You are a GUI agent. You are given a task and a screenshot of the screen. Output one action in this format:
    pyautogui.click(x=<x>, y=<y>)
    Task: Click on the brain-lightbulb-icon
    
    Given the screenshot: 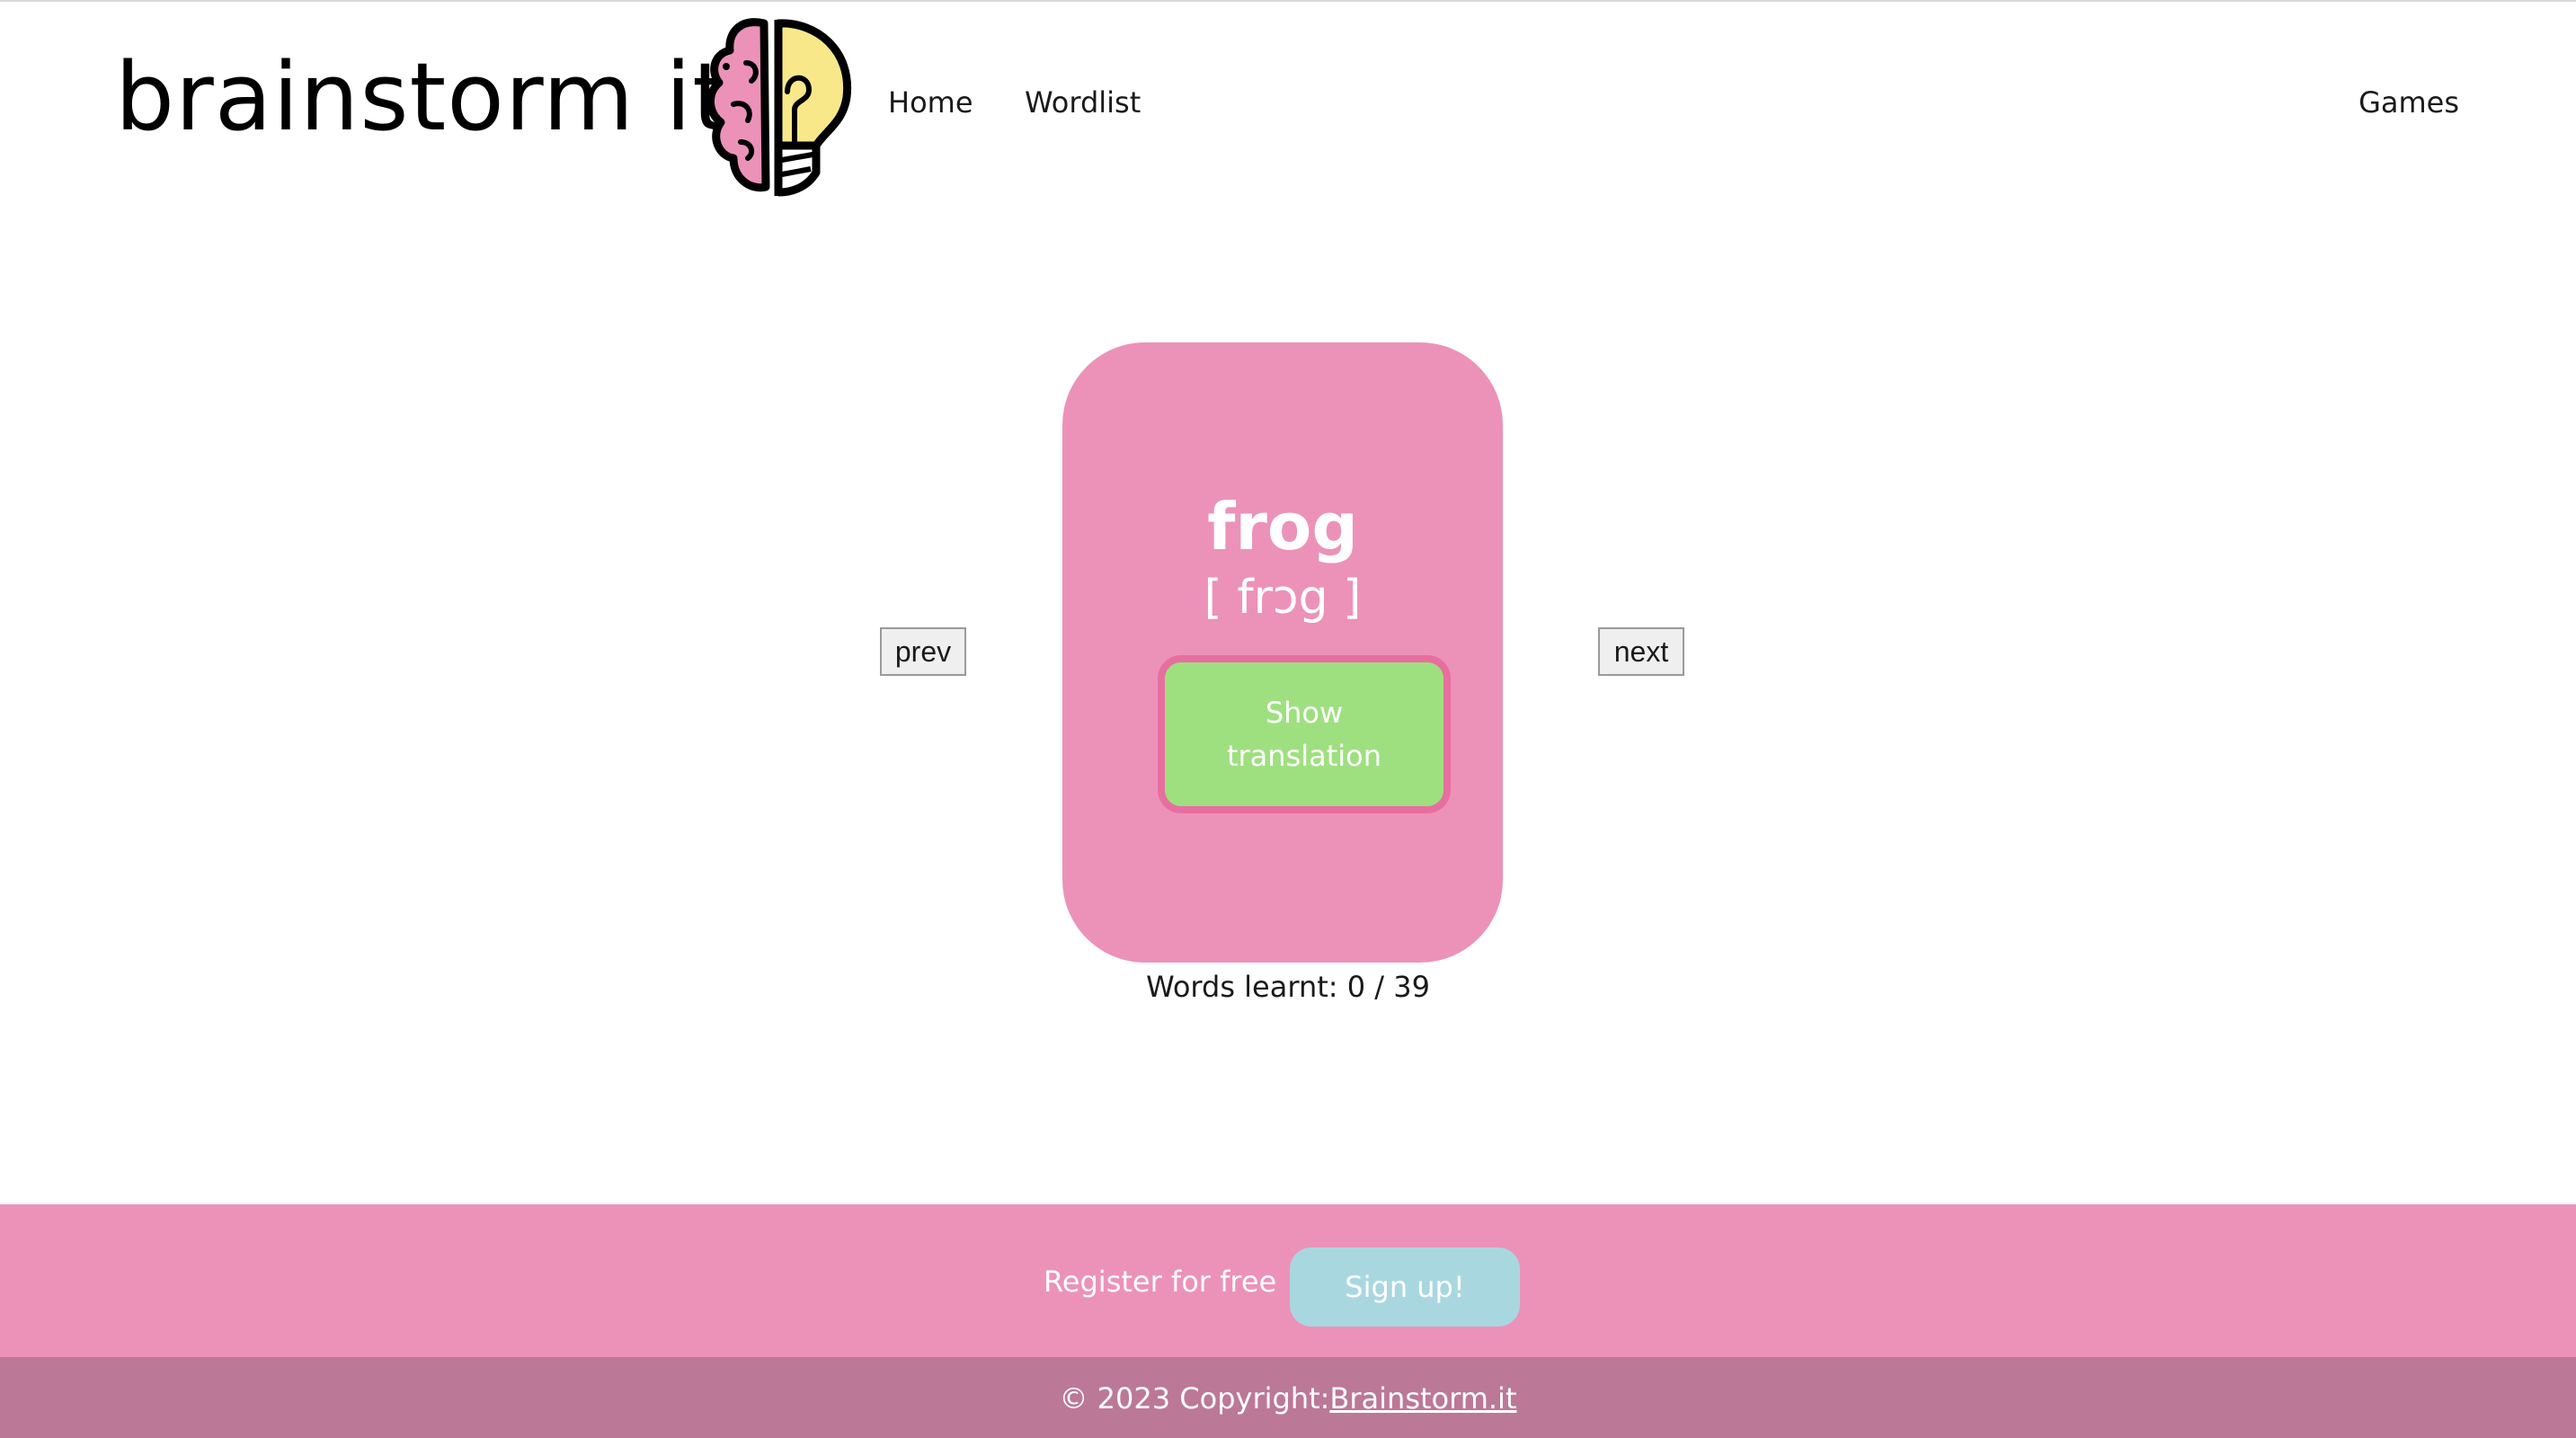 What is the action you would take?
    pyautogui.click(x=771, y=106)
    